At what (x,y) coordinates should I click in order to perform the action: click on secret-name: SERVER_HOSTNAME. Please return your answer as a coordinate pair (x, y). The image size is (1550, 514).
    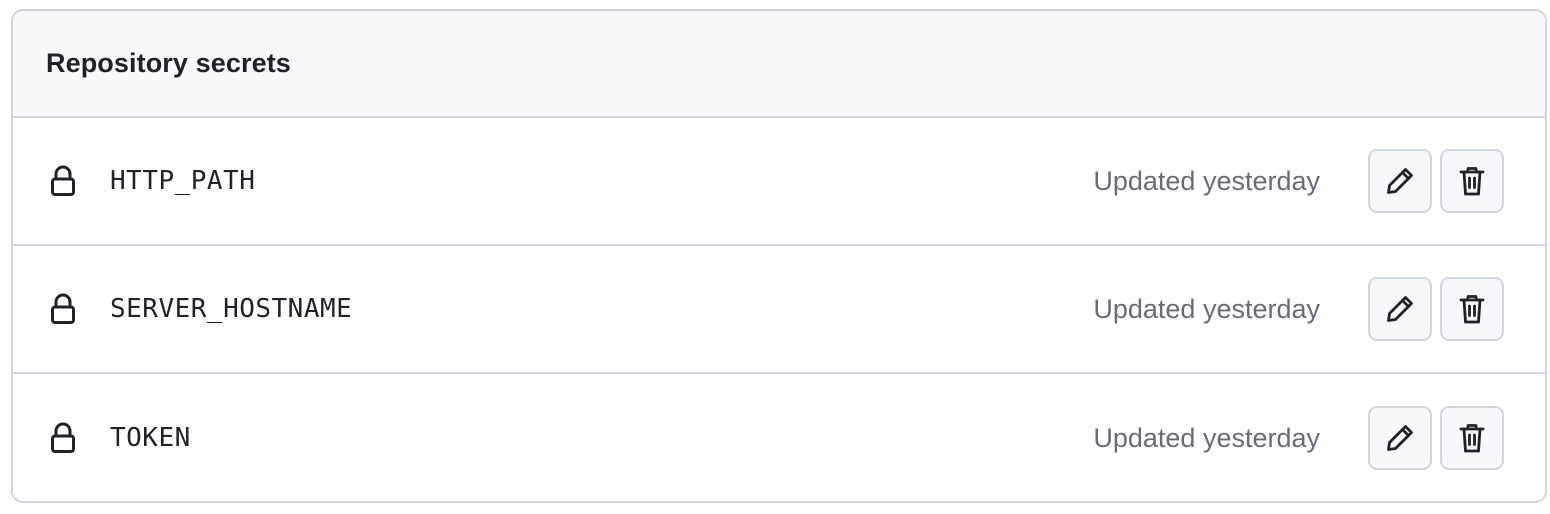
    Looking at the image, I should click on (231, 309).